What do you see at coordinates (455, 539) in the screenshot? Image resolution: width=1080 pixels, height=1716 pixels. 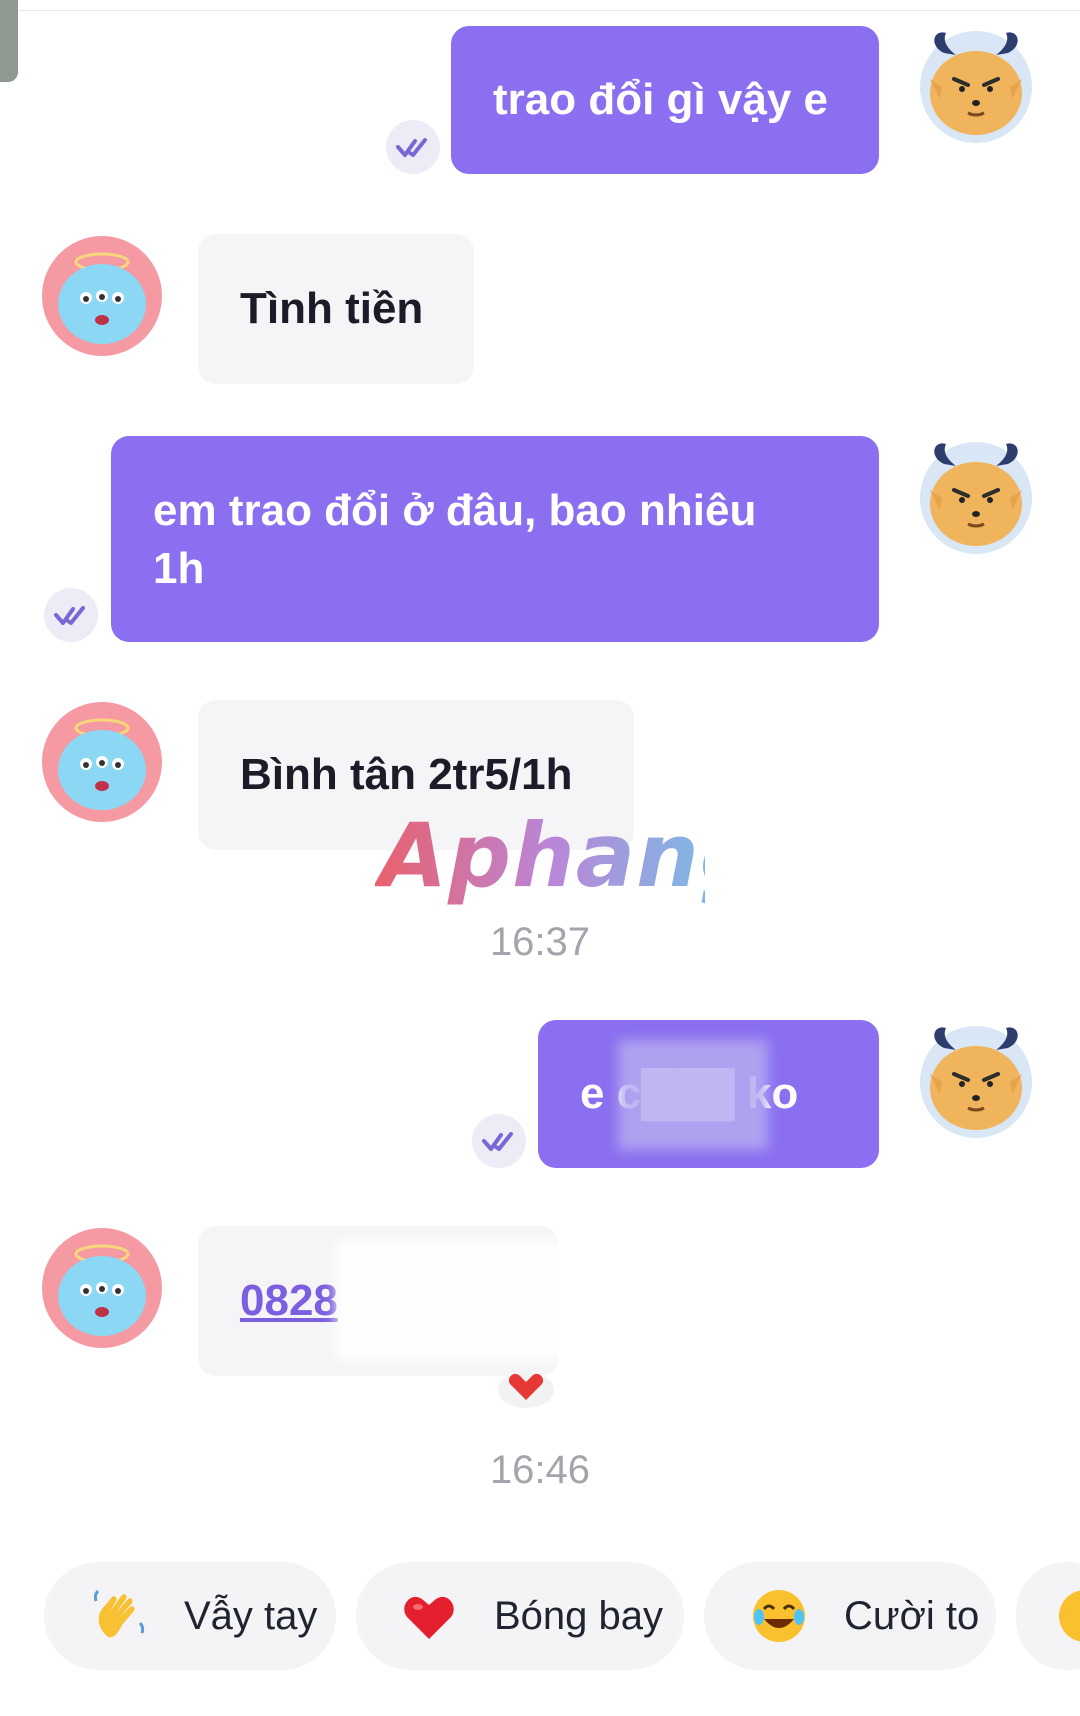 I see `message-text: em trao đổi ở đâu, bao nhiêu 1h` at bounding box center [455, 539].